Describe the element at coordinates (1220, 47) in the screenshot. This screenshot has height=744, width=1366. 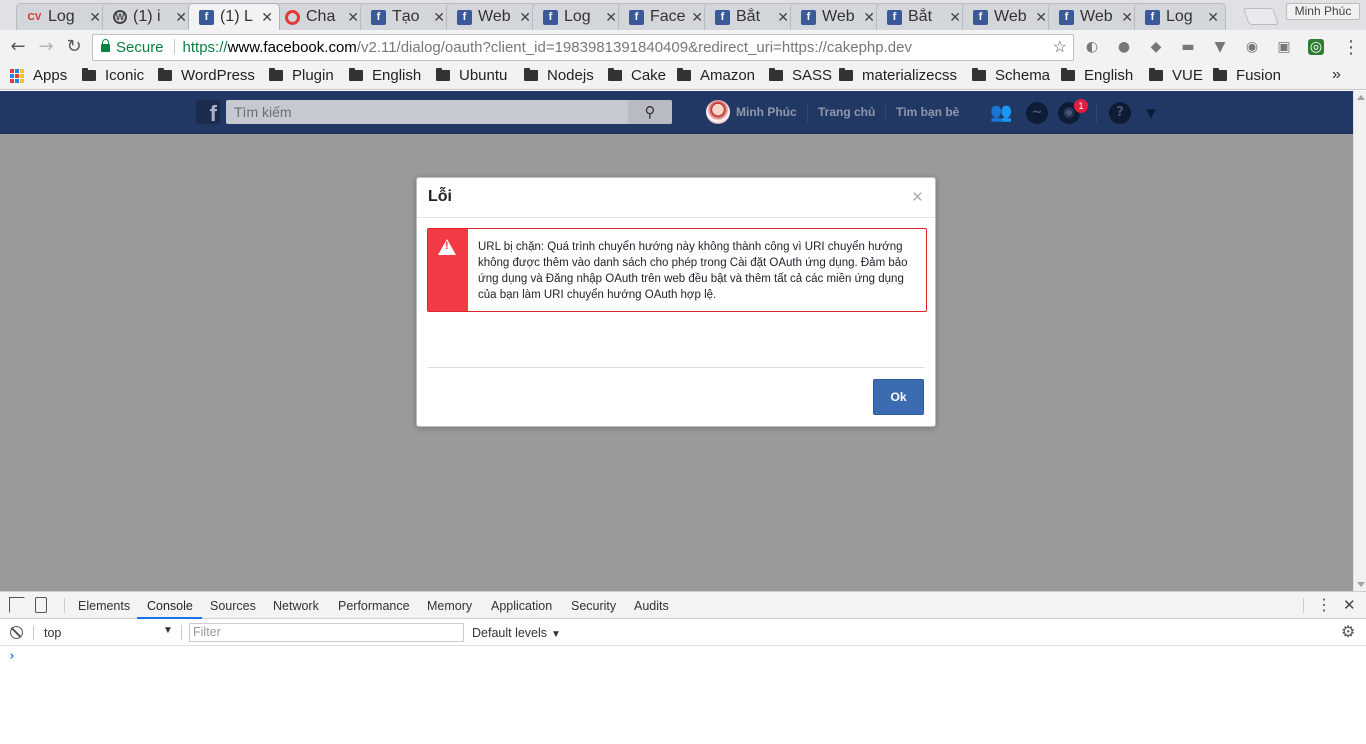
I see `vue-devtools-icon: ▼` at that location.